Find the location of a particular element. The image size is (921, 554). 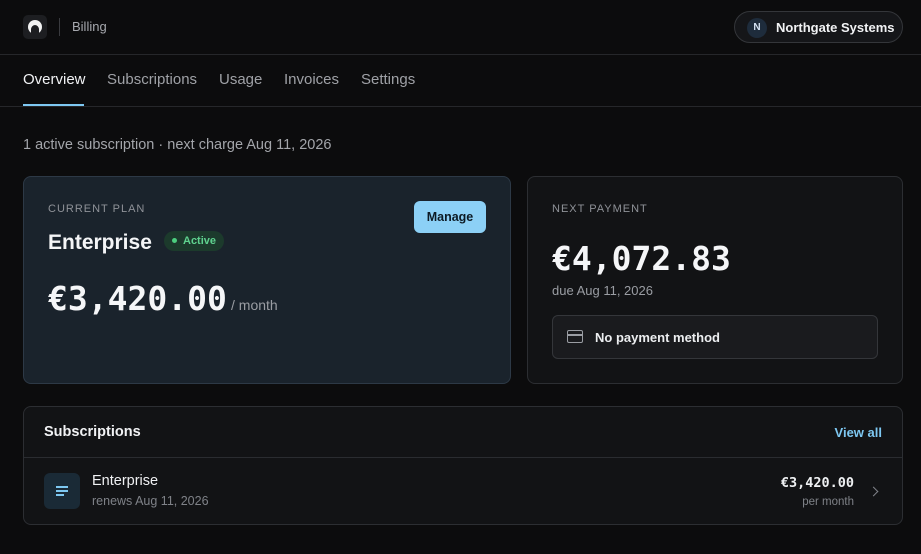

subscription-amount: €3,420.00 is located at coordinates (817, 483).